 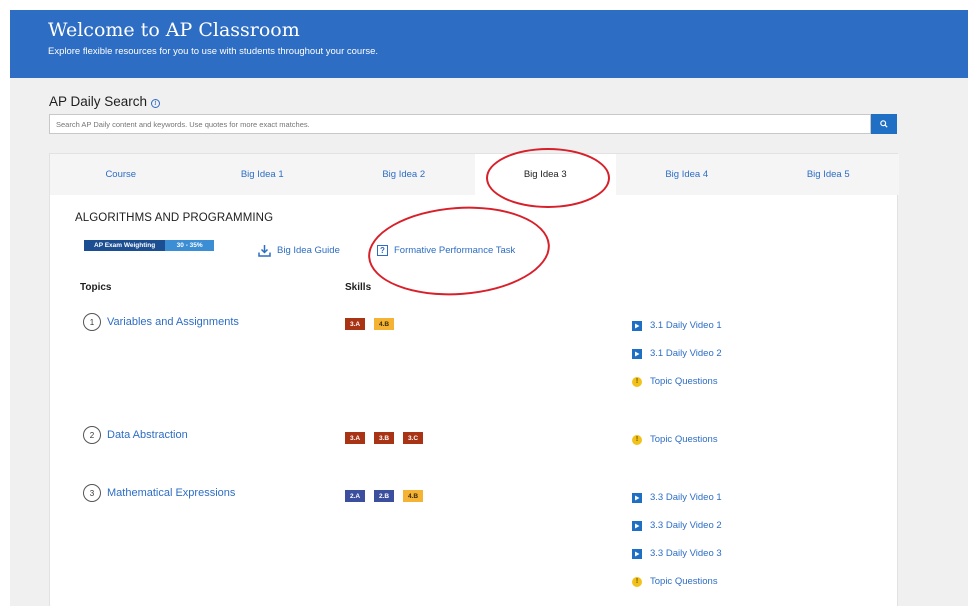 What do you see at coordinates (829, 174) in the screenshot?
I see `tab-big-idea-5: Big Idea 5` at bounding box center [829, 174].